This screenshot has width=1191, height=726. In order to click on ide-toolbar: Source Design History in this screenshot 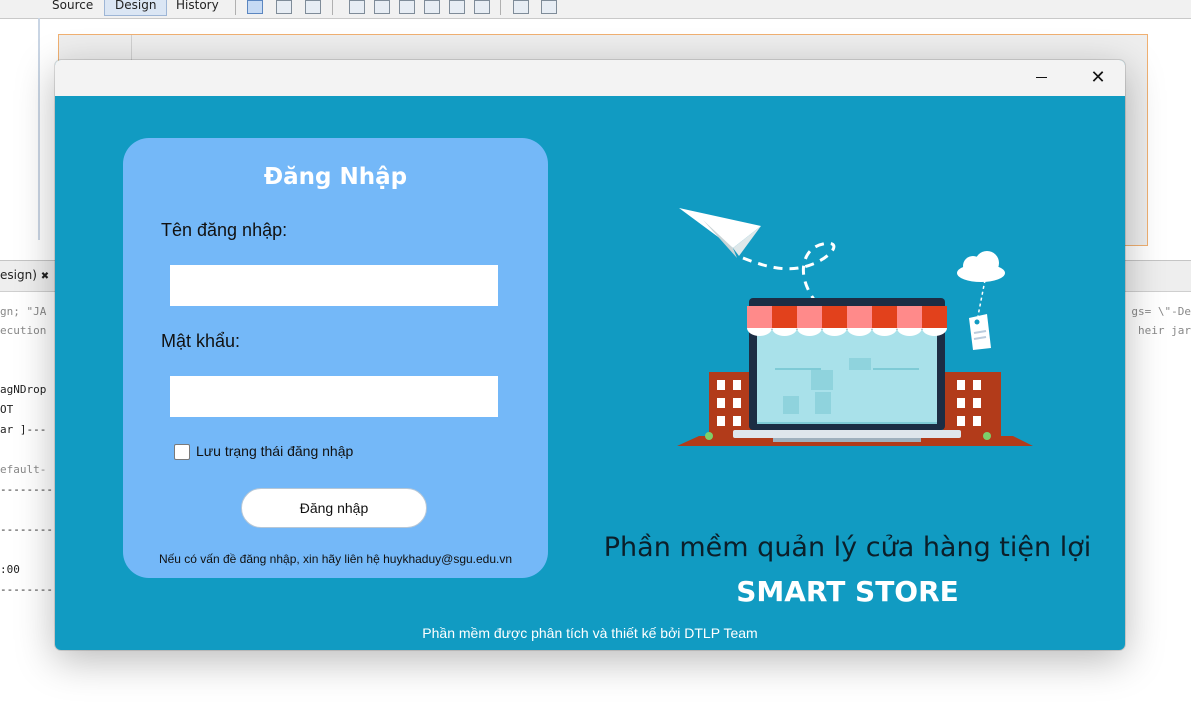, I will do `click(595, 9)`.